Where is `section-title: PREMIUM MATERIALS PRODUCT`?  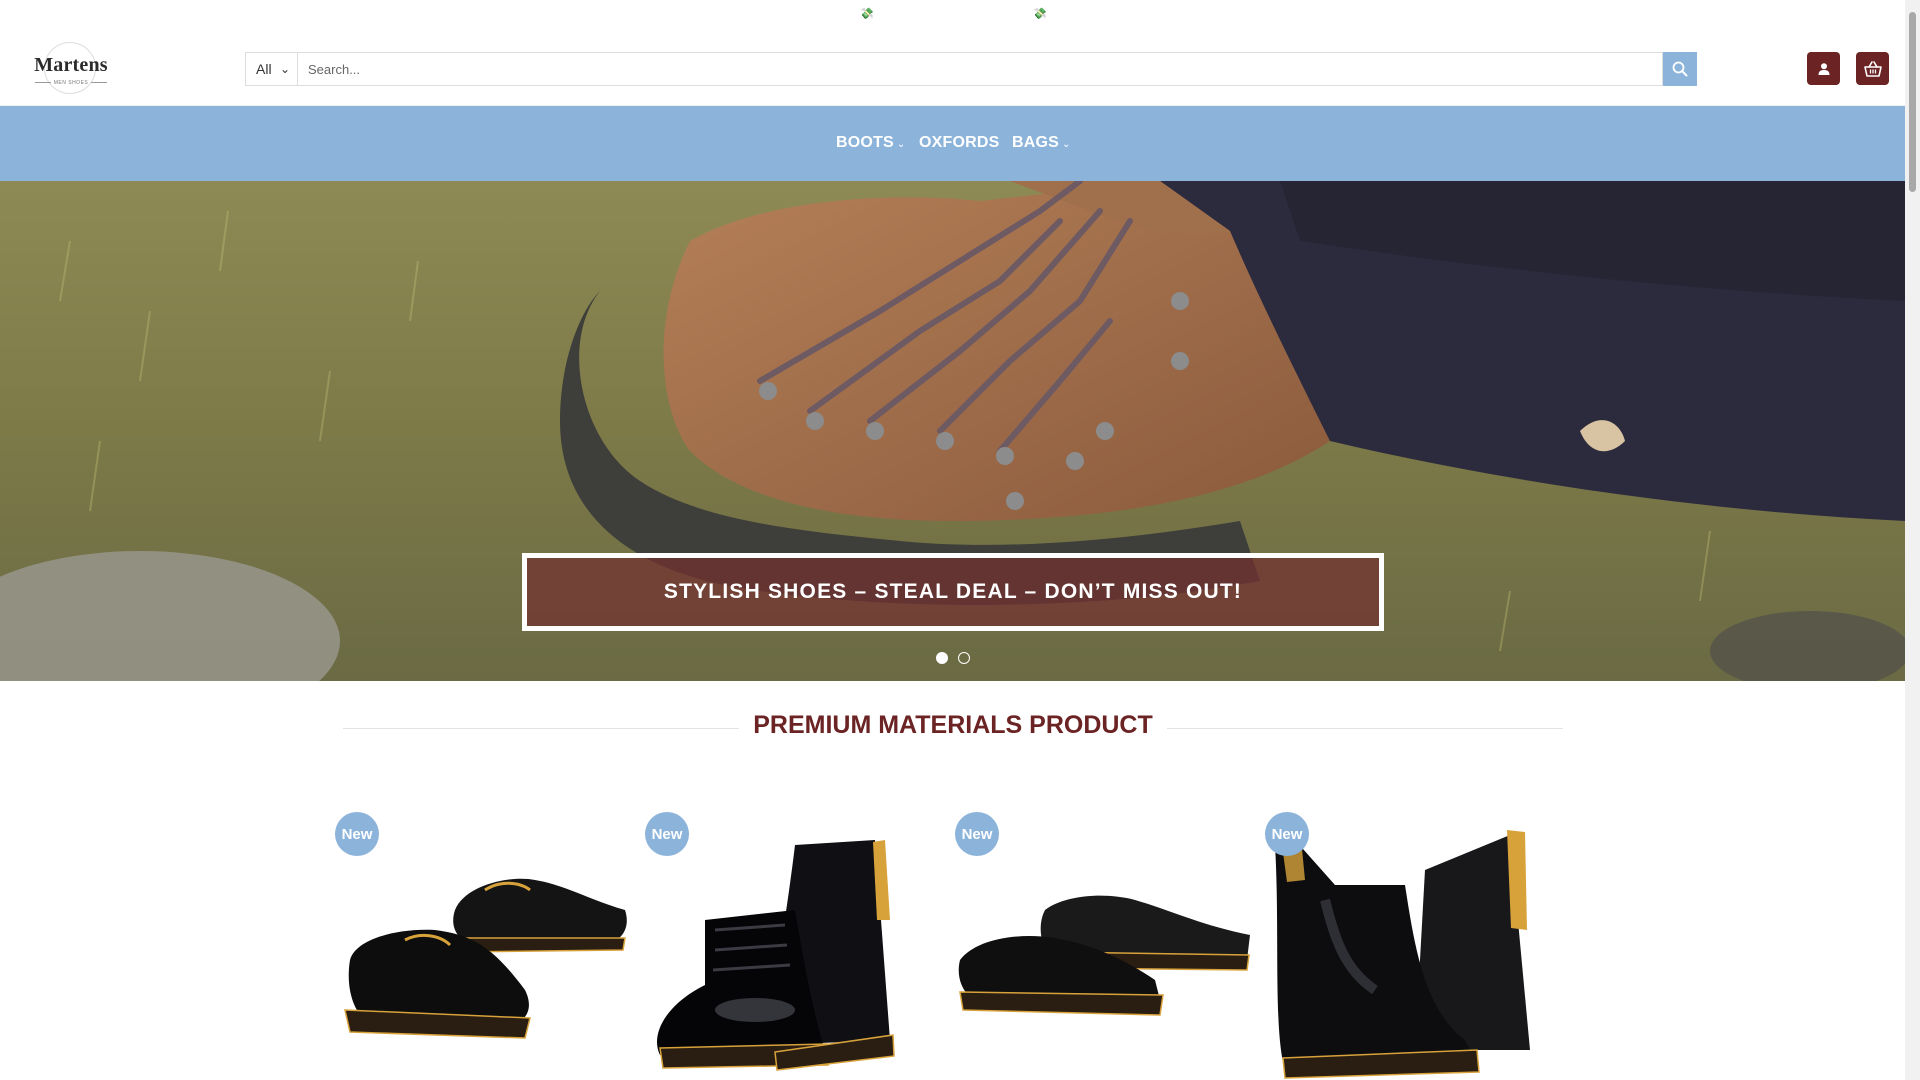
section-title: PREMIUM MATERIALS PRODUCT is located at coordinates (953, 725).